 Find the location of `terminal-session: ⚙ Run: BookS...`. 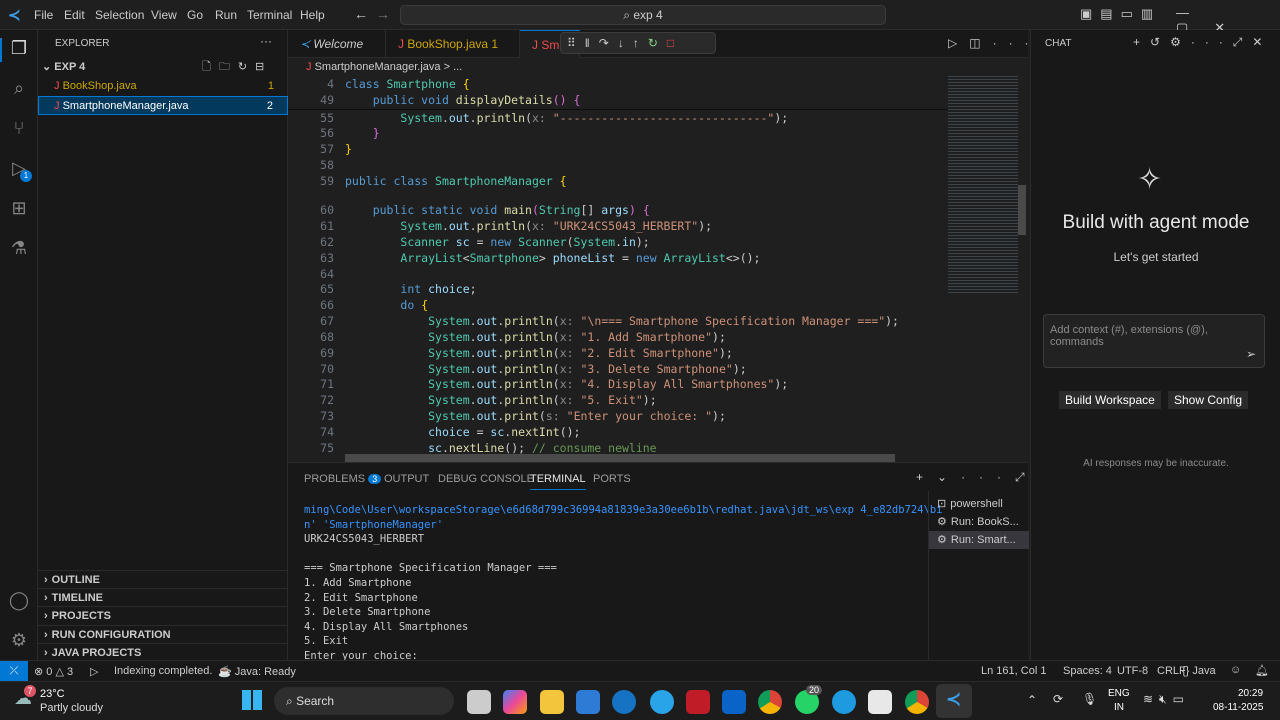

terminal-session: ⚙ Run: BookS... is located at coordinates (979, 522).